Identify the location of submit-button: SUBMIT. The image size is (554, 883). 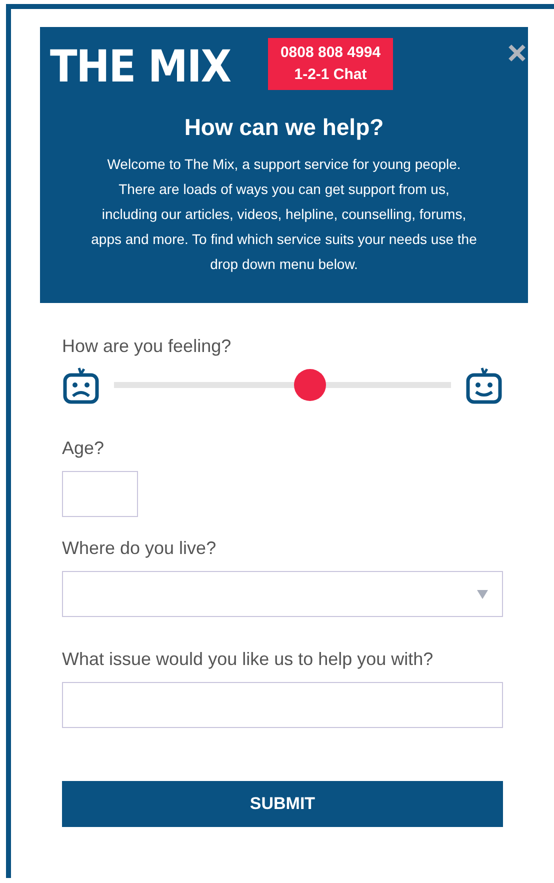
(282, 804).